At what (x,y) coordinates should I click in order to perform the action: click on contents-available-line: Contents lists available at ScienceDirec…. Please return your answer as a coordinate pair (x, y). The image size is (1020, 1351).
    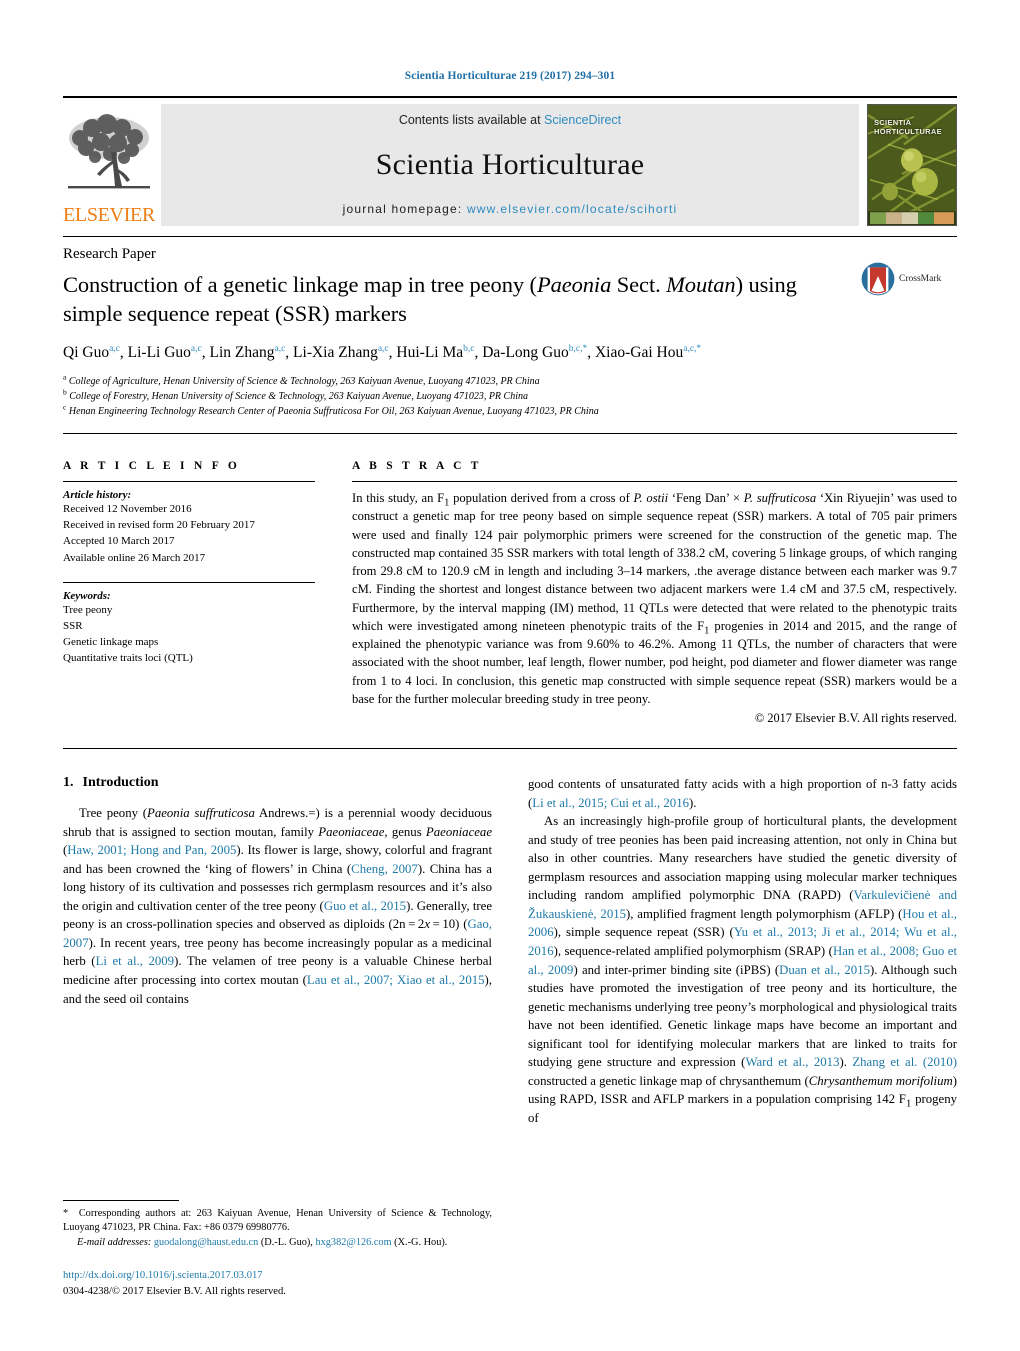
    Looking at the image, I should click on (510, 120).